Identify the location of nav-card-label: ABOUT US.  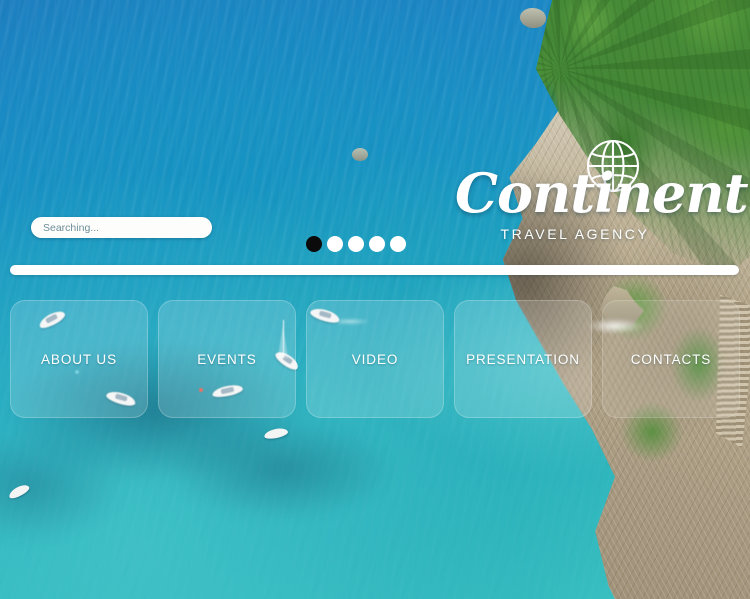
(79, 359).